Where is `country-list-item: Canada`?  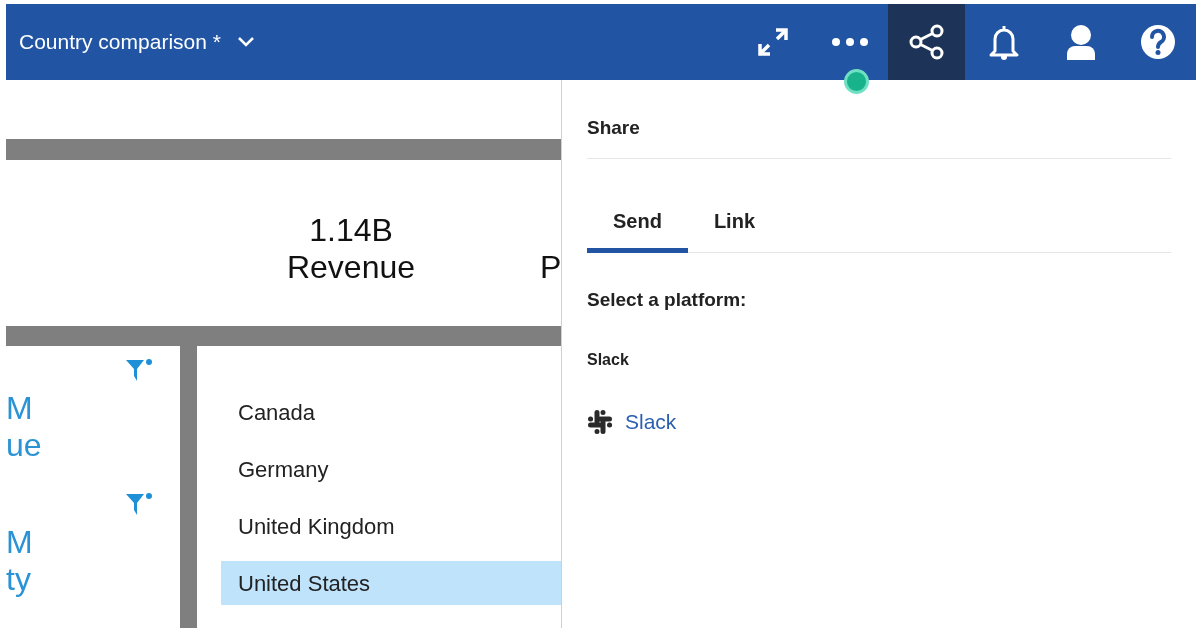
country-list-item: Canada is located at coordinates (391, 412).